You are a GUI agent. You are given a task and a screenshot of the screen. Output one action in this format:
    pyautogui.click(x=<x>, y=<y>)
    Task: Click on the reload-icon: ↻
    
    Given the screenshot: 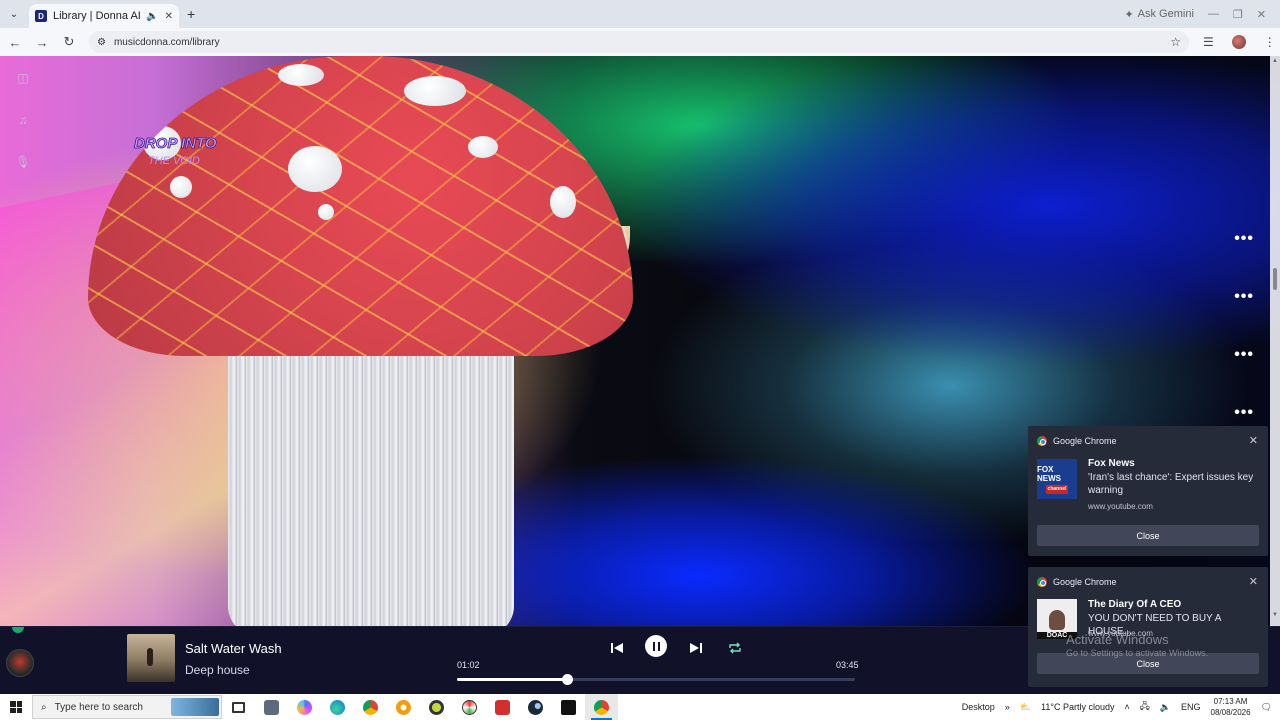 What is the action you would take?
    pyautogui.click(x=69, y=42)
    